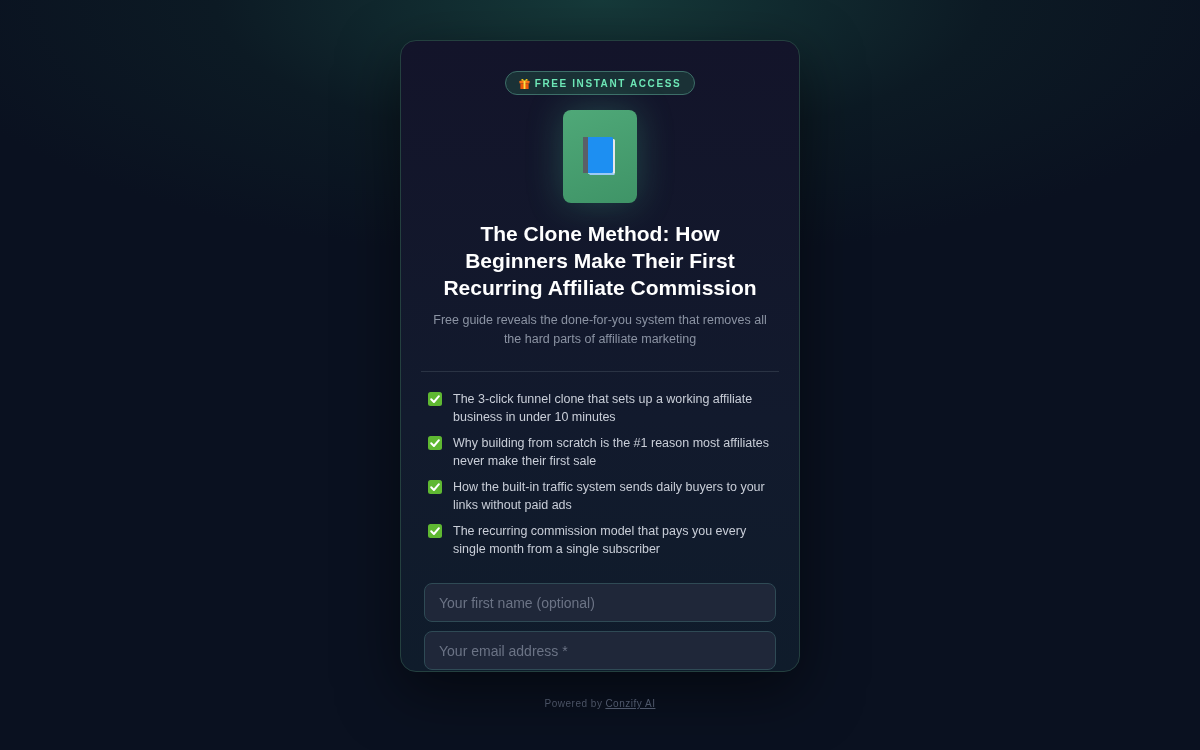  What do you see at coordinates (600, 330) in the screenshot?
I see `subtitle: Free guide reveals the done-for-you system that removes all the hard parts of affiliate marketing` at bounding box center [600, 330].